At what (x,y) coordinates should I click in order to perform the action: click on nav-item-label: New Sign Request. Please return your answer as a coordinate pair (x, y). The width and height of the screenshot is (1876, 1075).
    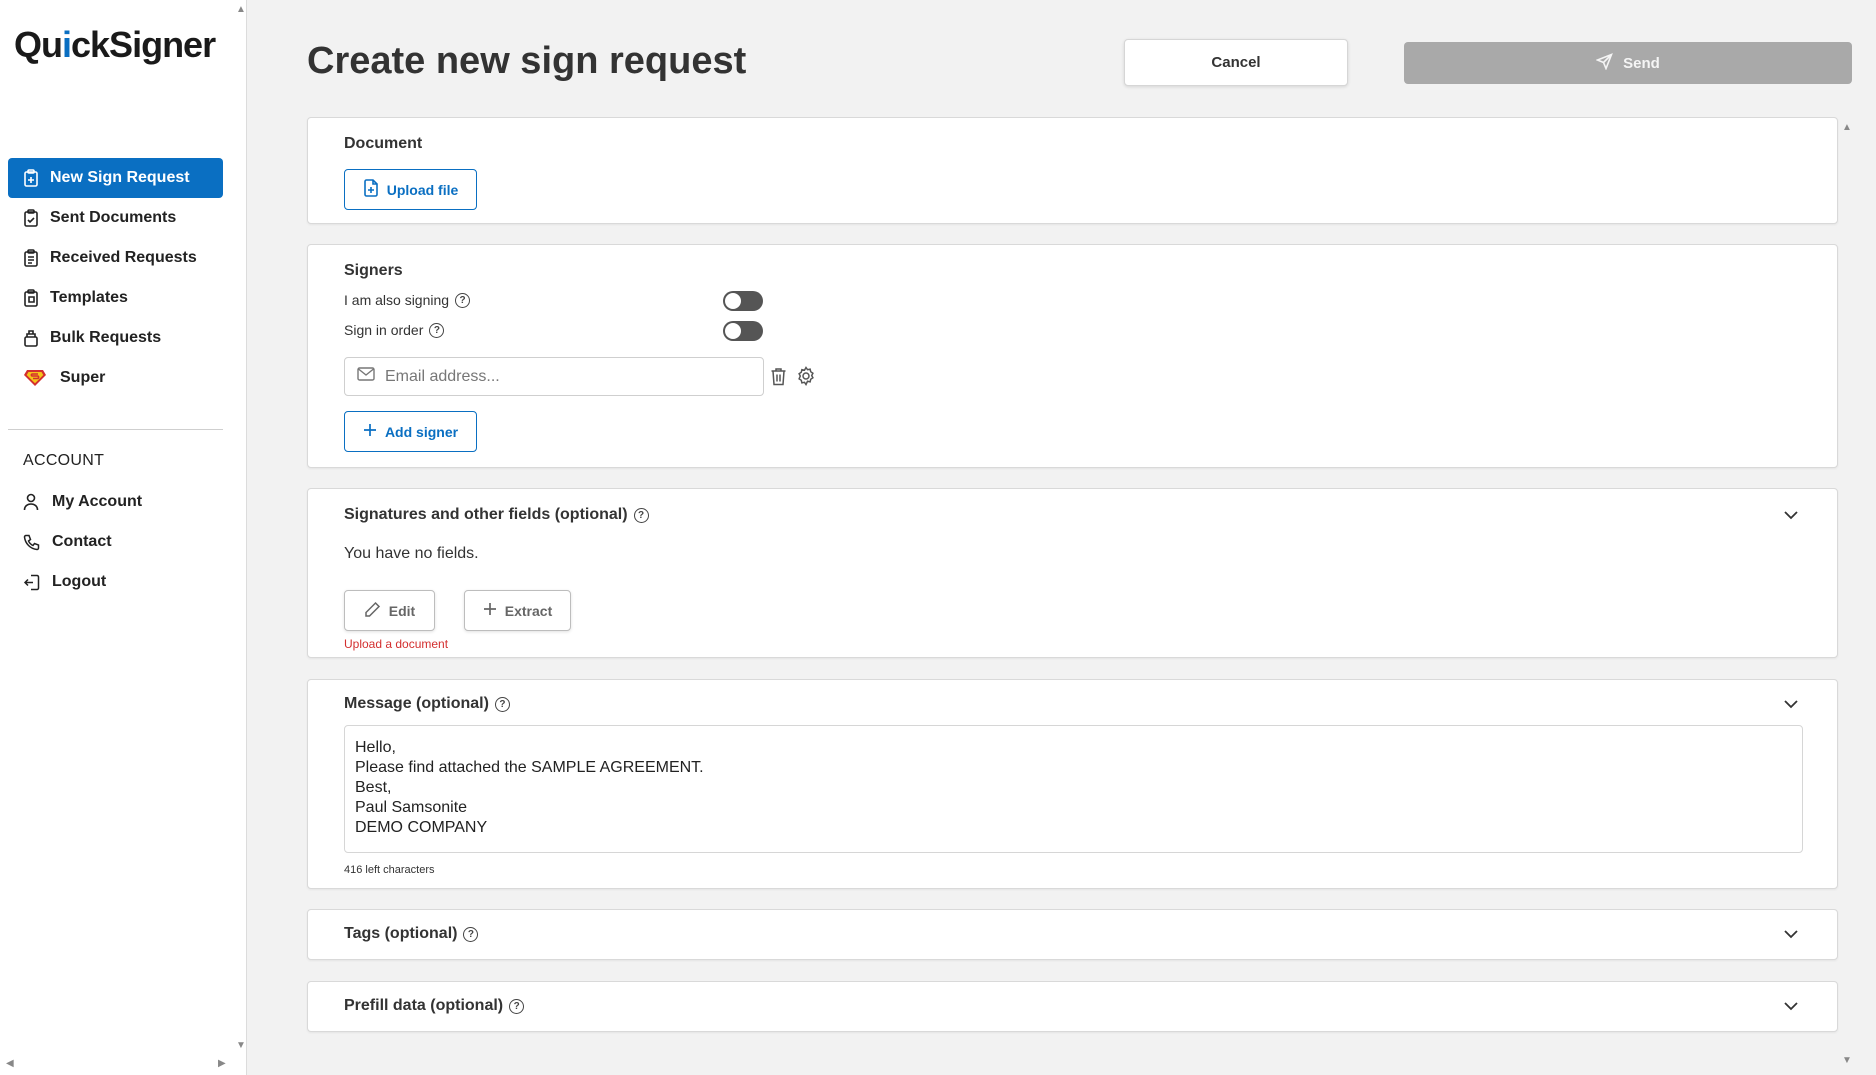
    Looking at the image, I should click on (120, 177).